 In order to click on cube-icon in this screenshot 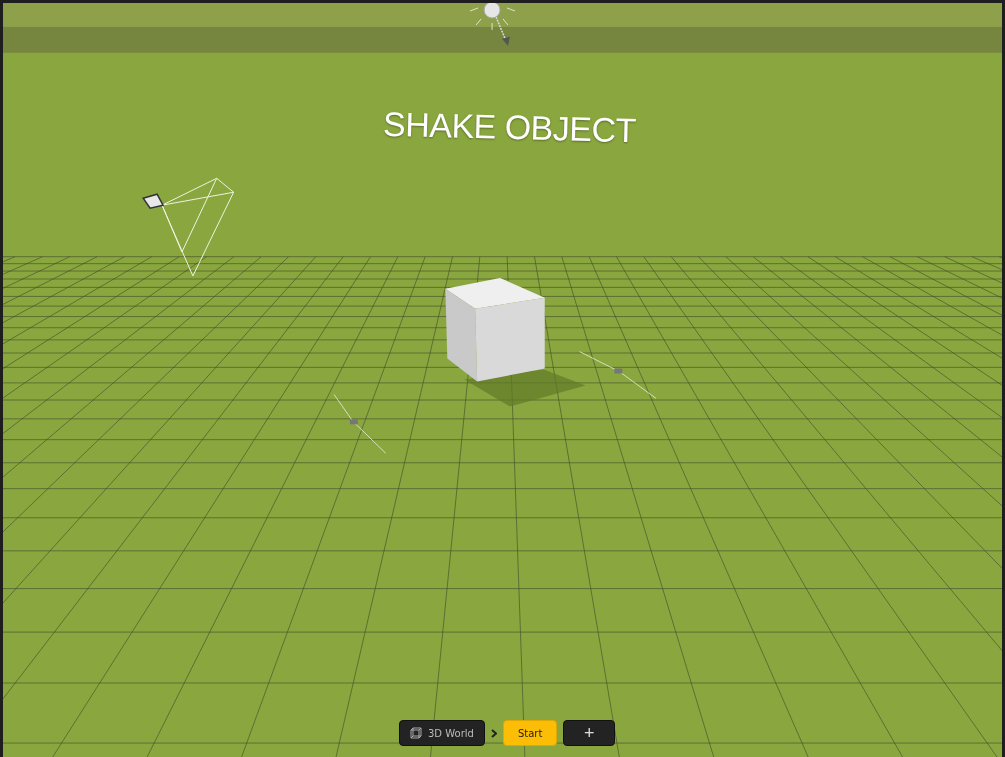, I will do `click(416, 733)`.